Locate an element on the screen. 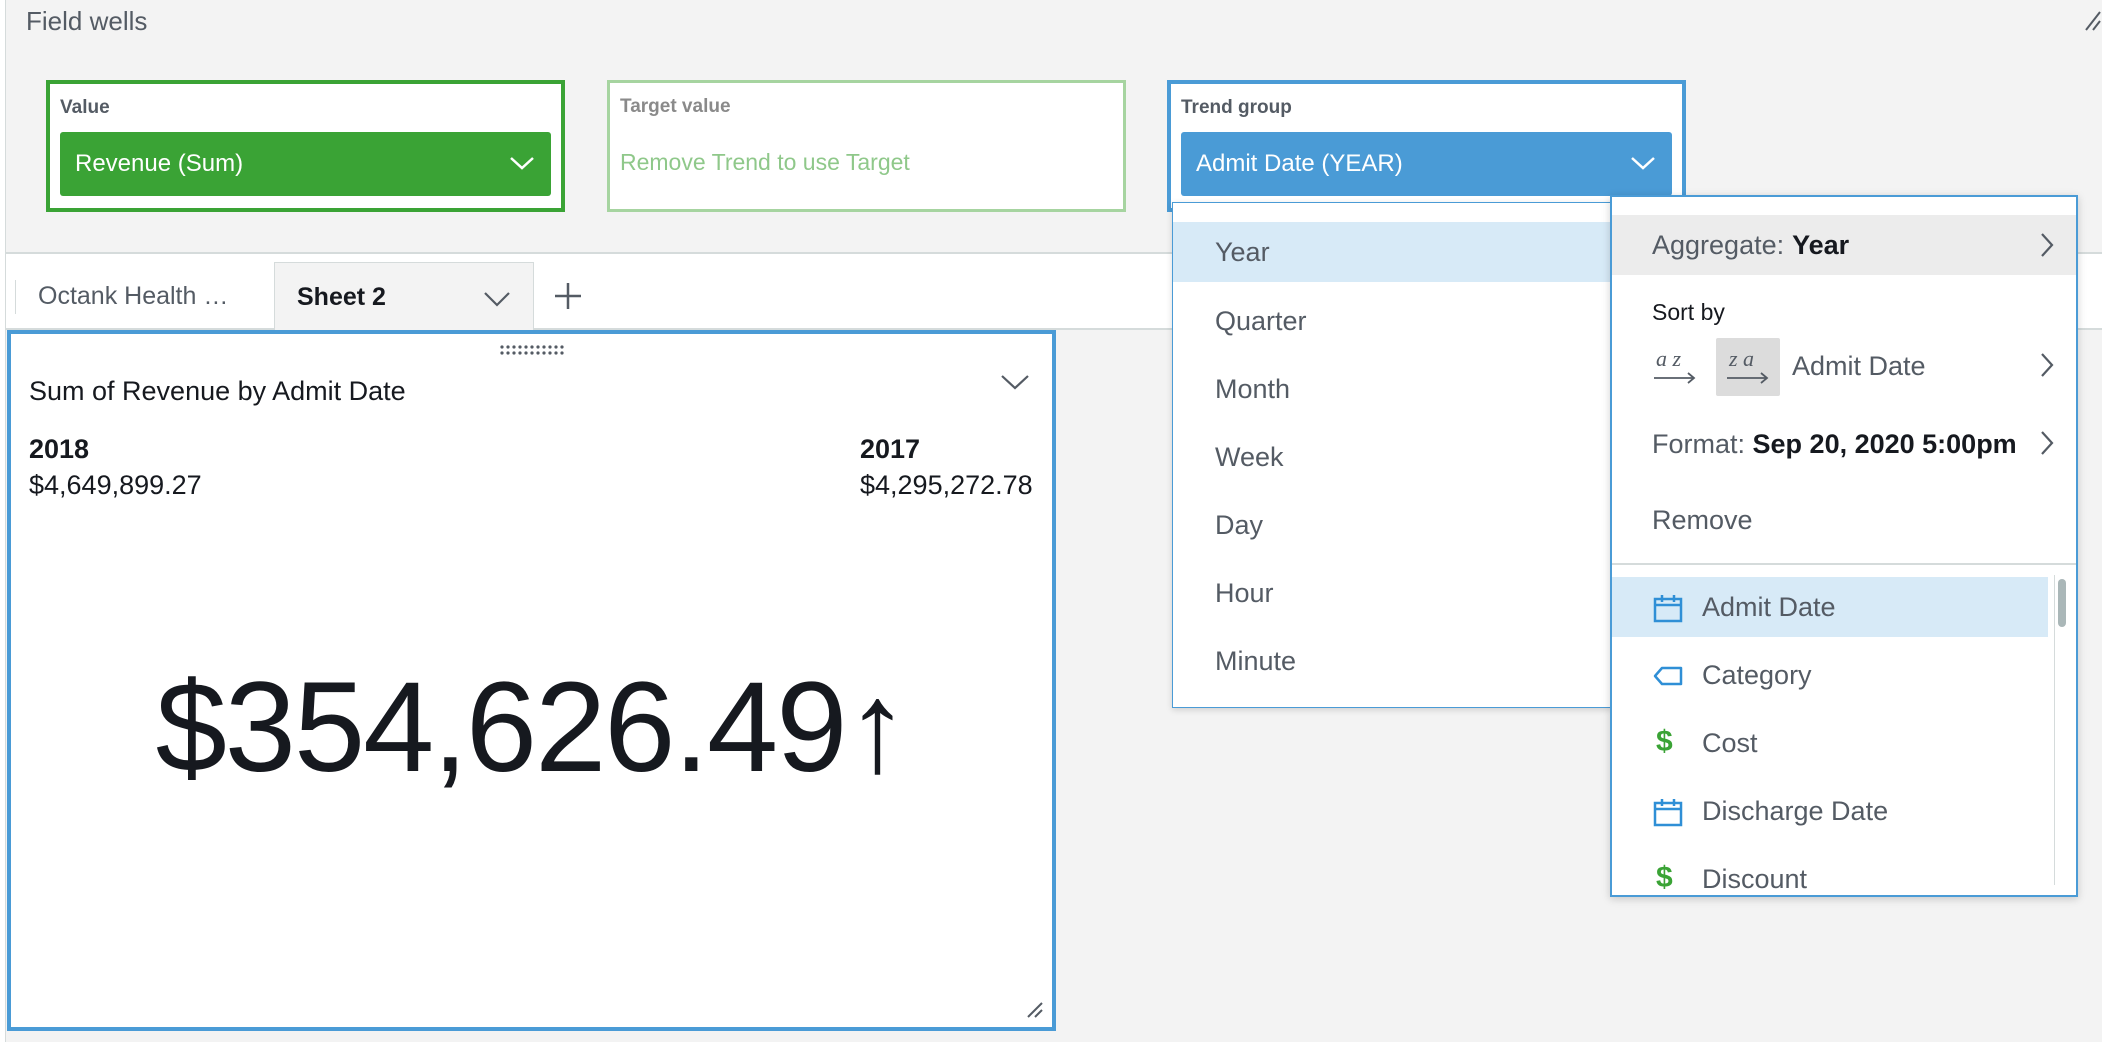  target-well-label: Target value is located at coordinates (675, 106).